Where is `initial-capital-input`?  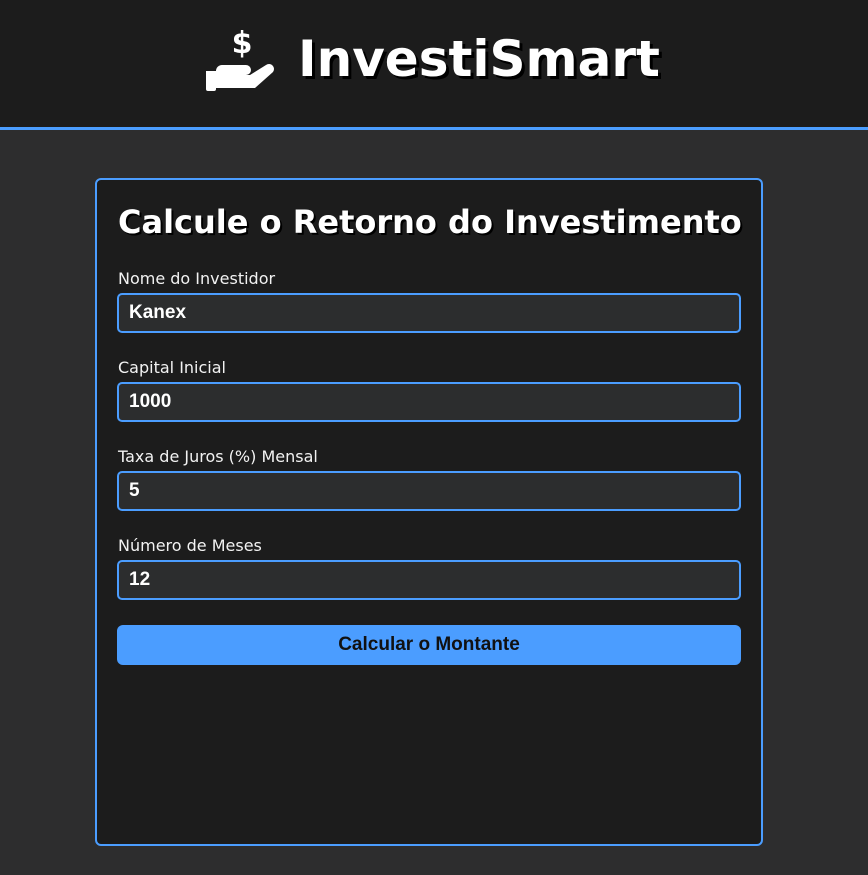 initial-capital-input is located at coordinates (429, 402).